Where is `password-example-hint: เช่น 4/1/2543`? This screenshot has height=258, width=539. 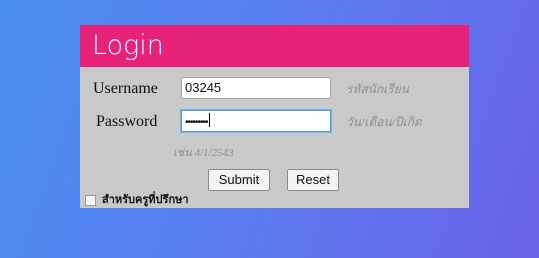
password-example-hint: เช่น 4/1/2543 is located at coordinates (203, 153).